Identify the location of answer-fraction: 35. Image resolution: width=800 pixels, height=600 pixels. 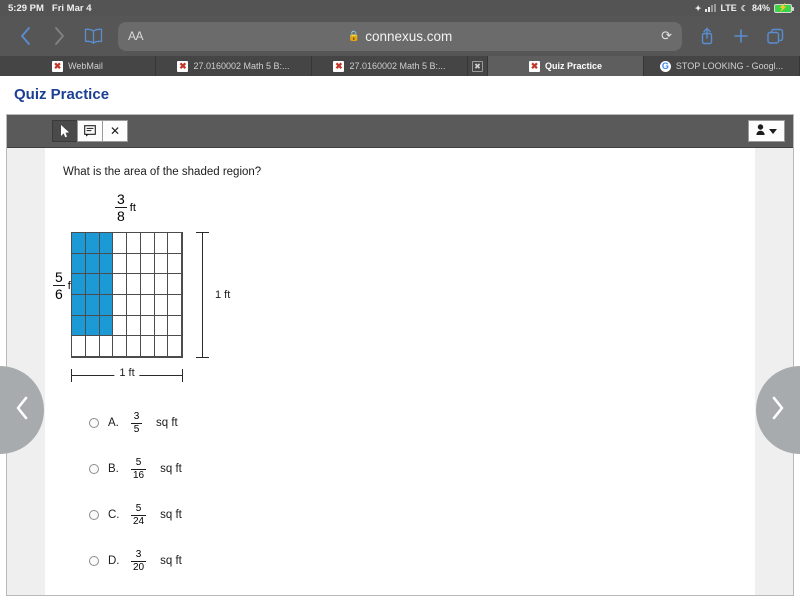
(136, 422).